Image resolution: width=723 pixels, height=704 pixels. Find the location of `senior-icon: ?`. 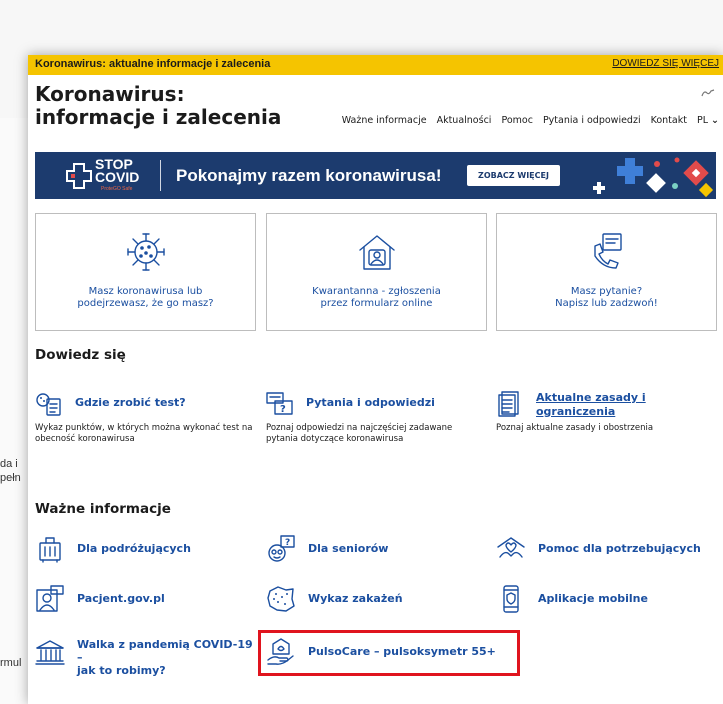

senior-icon: ? is located at coordinates (281, 548).